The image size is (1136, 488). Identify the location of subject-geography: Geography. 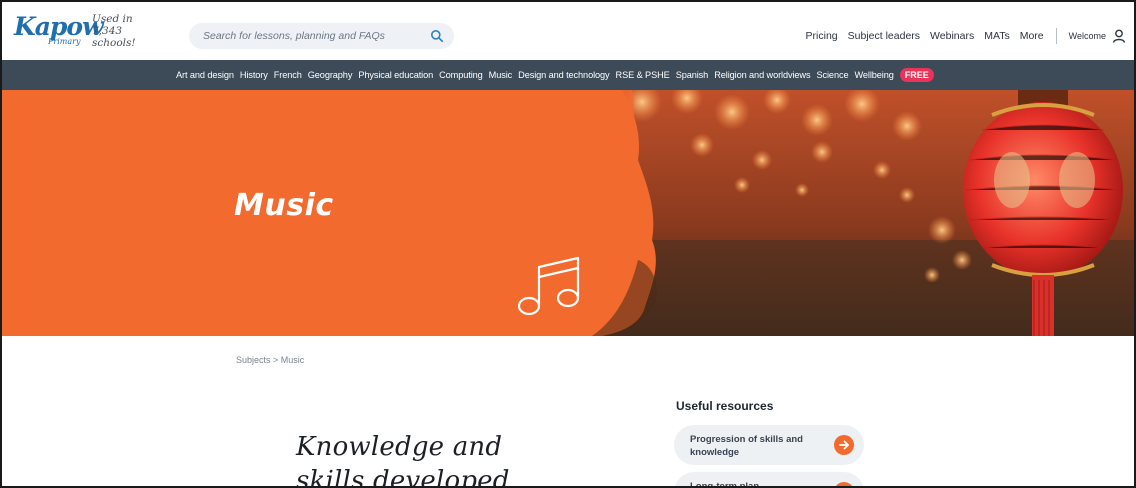
(330, 75).